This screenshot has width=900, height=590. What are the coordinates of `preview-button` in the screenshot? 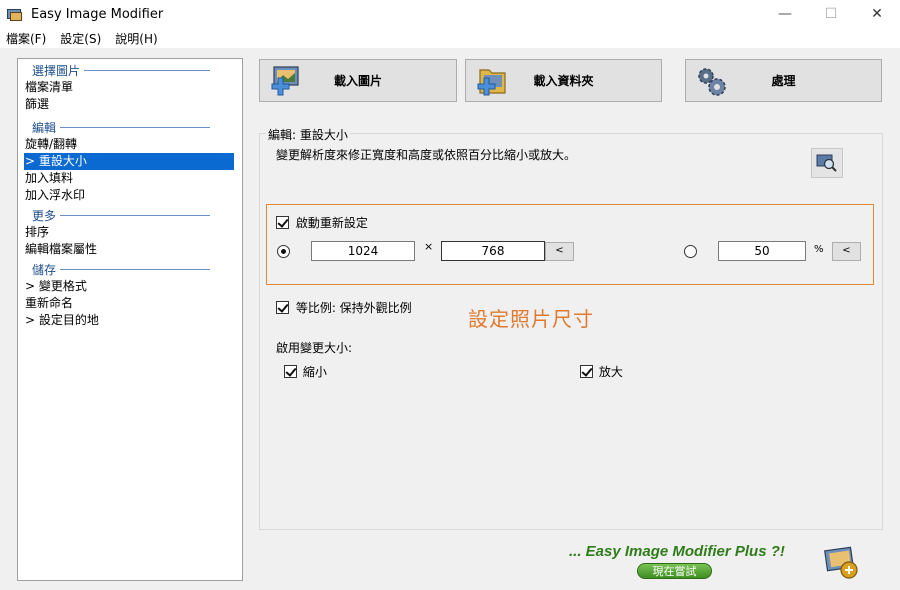 It's located at (827, 163).